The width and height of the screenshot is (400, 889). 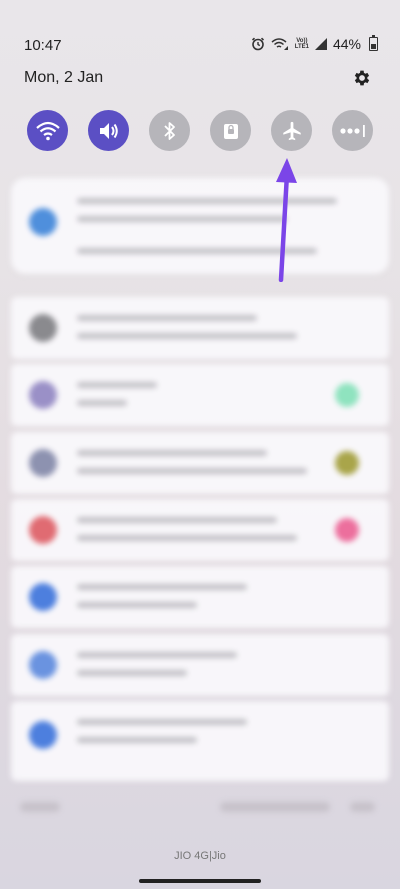 What do you see at coordinates (301, 44) in the screenshot?
I see `volte-indicator: Vo)) LTE1` at bounding box center [301, 44].